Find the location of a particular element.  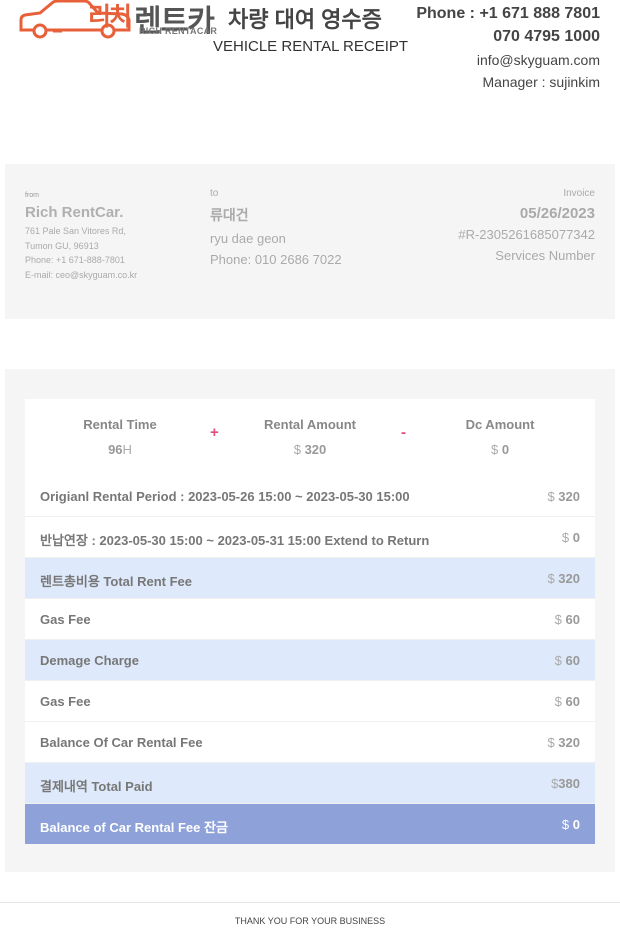

from-label: from is located at coordinates (32, 195).